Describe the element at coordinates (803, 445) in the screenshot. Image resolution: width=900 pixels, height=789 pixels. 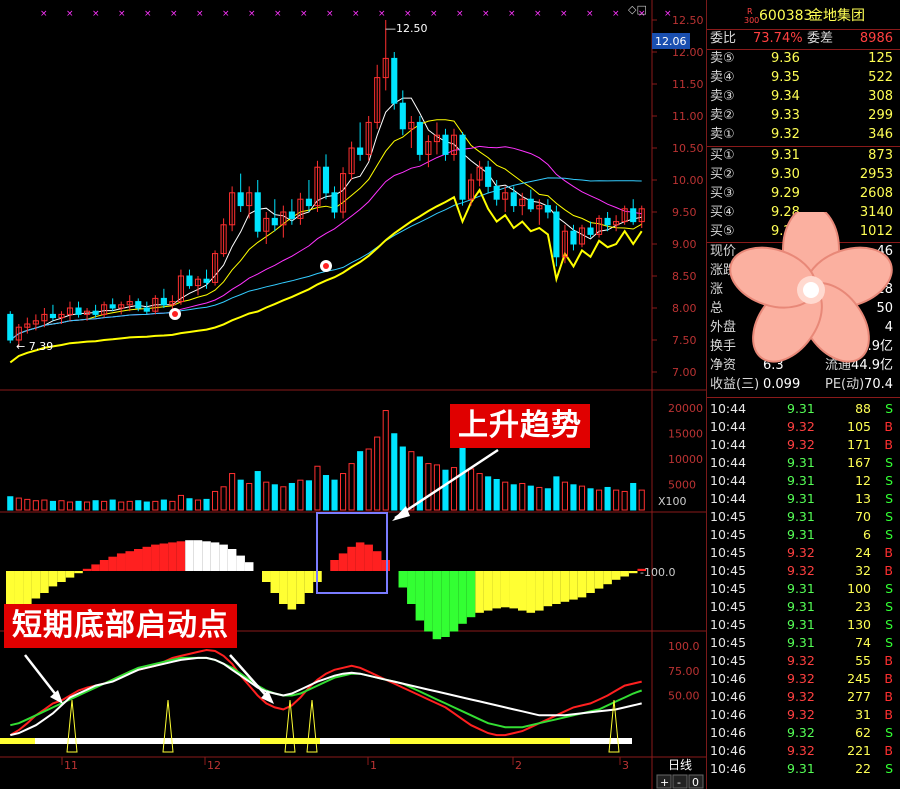
I see `tick-row: 10:44 9.32 171 B` at that location.